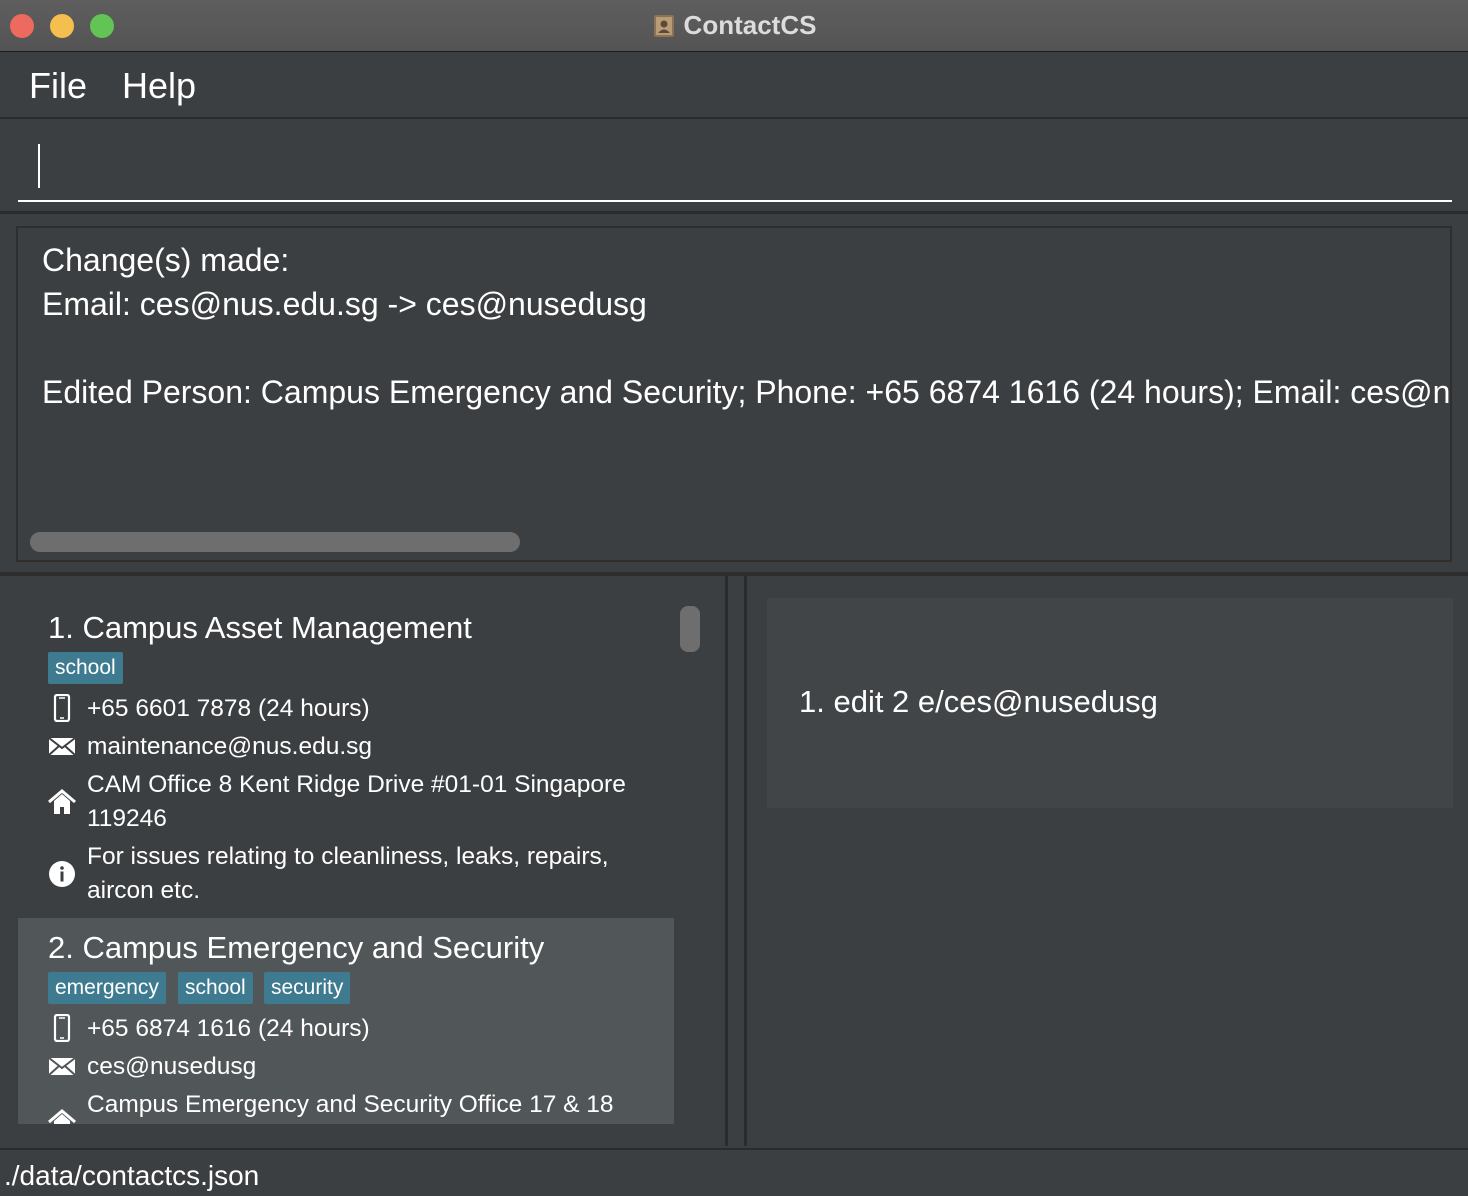 Image resolution: width=1468 pixels, height=1196 pixels. I want to click on menu-file: File, so click(58, 86).